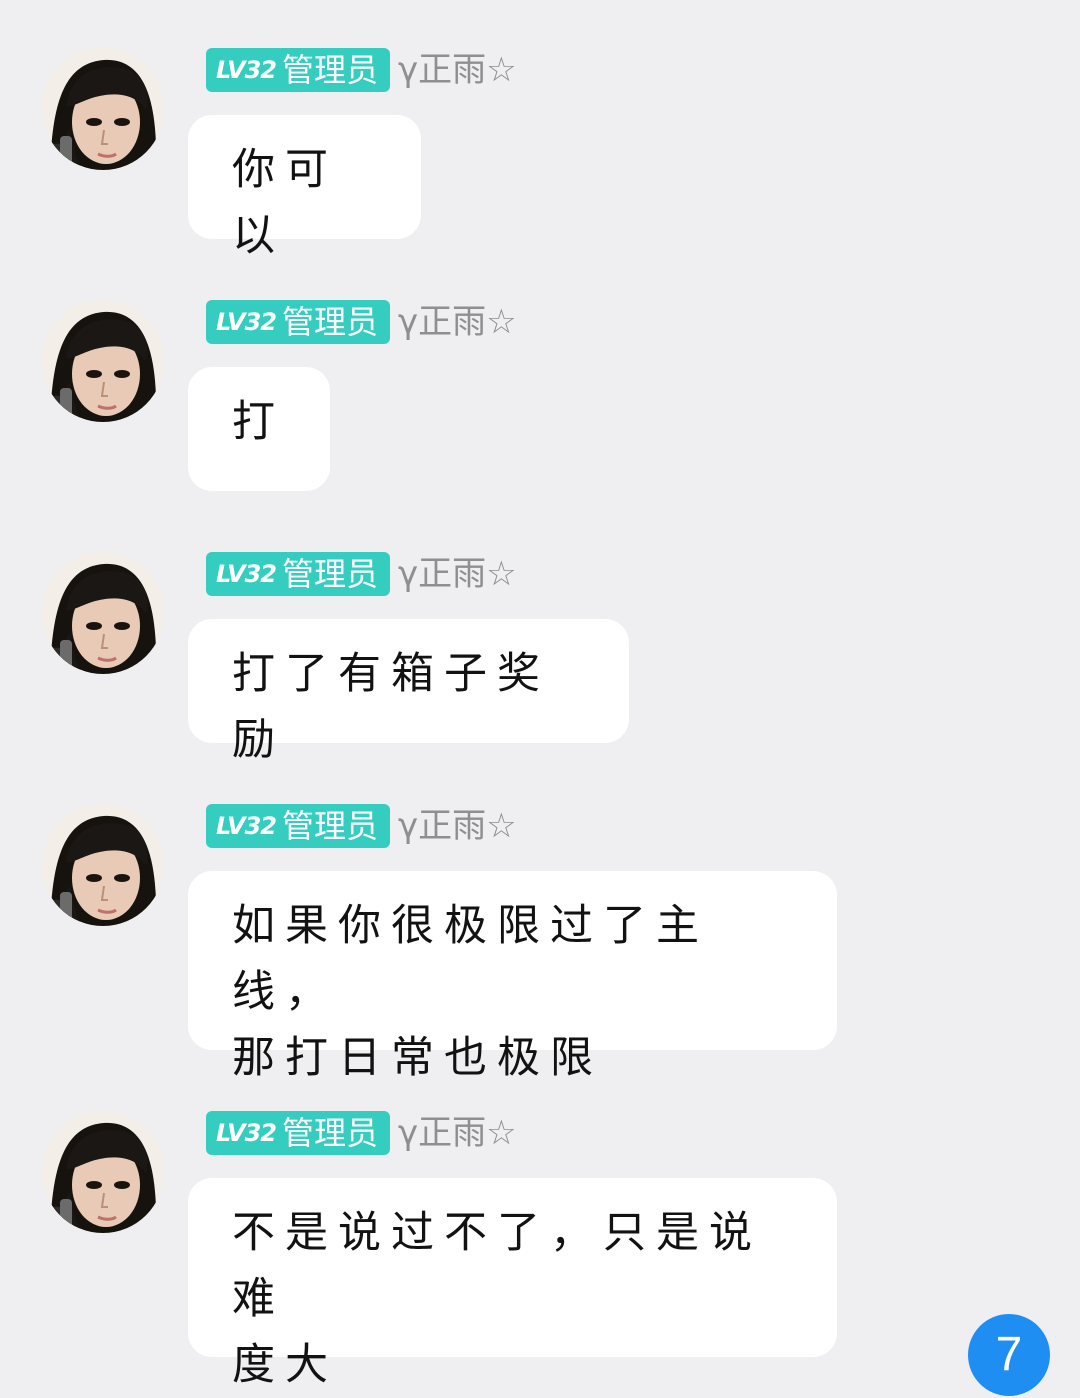 The image size is (1080, 1398). What do you see at coordinates (512, 1284) in the screenshot?
I see `message-bubble: 不是说过不了，只是说难 度大` at bounding box center [512, 1284].